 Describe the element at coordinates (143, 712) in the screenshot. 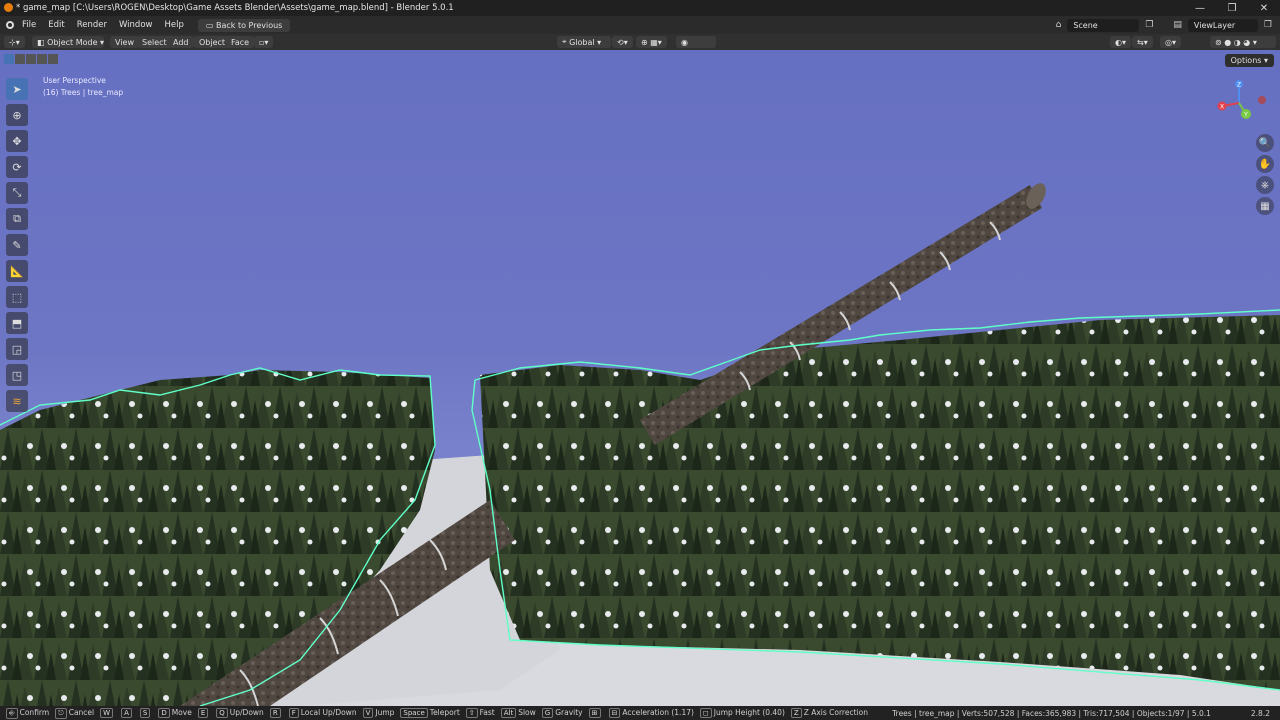

I see `status-hint: W A S D Move` at that location.